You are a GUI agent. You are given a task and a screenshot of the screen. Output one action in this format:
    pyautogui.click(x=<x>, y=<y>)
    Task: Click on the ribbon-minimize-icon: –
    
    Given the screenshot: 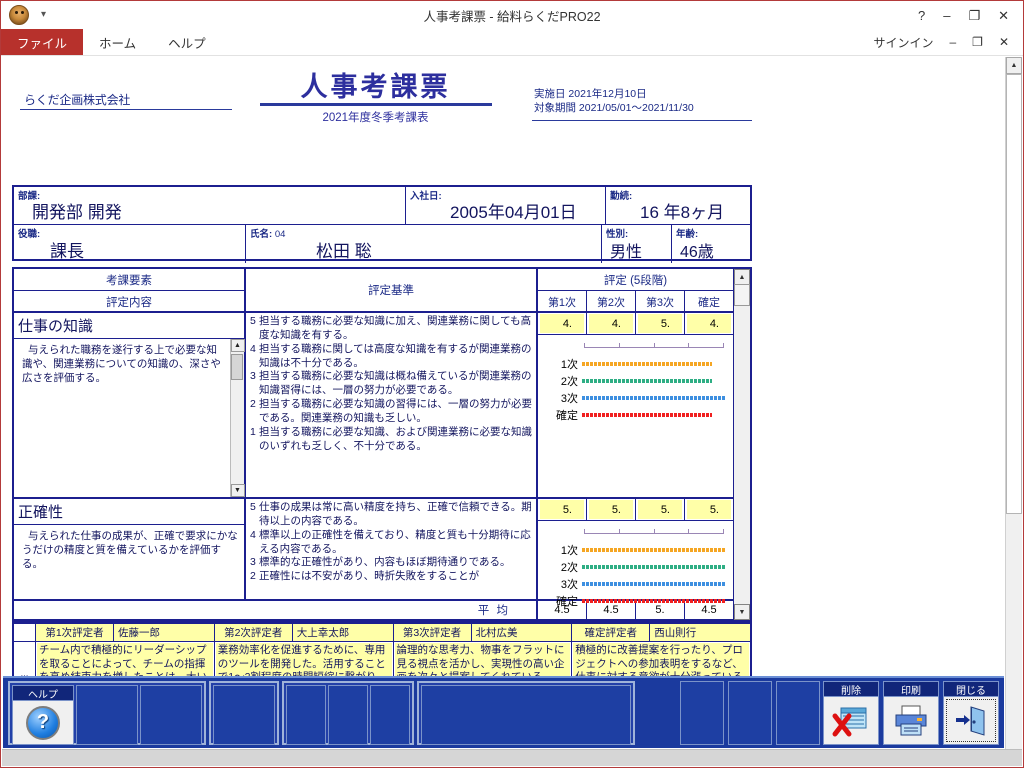 What is the action you would take?
    pyautogui.click(x=952, y=42)
    